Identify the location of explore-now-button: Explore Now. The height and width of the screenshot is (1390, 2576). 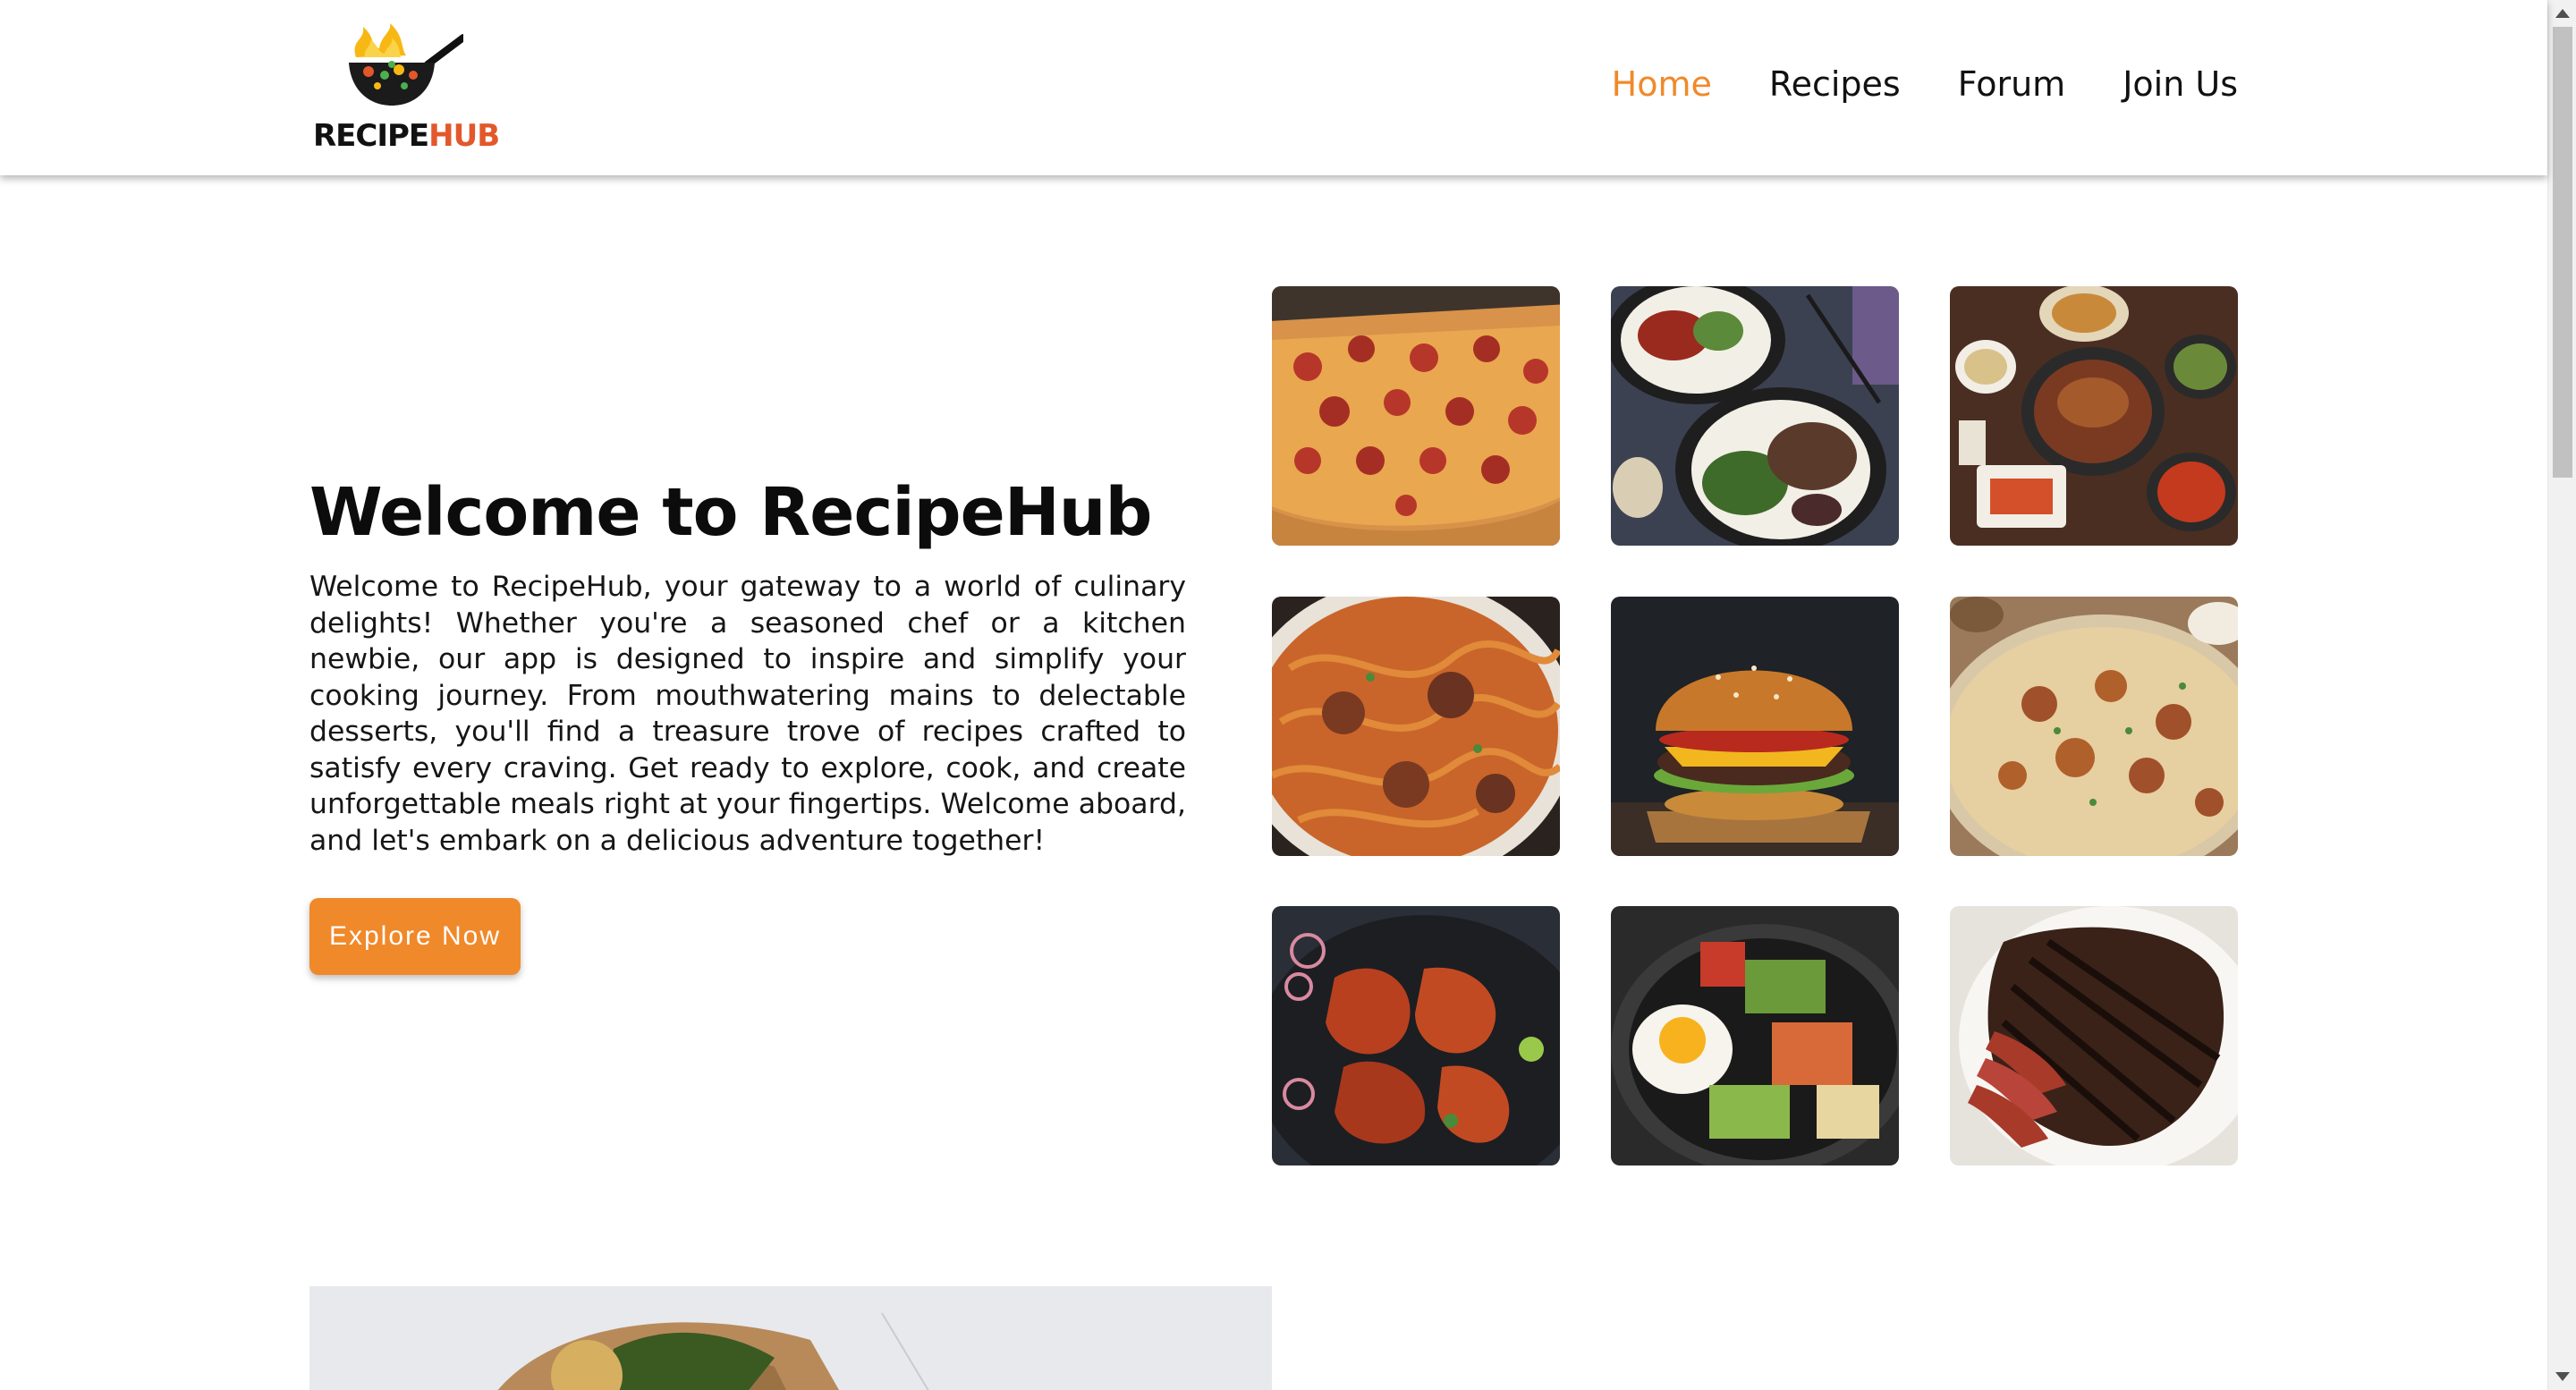
(415, 936).